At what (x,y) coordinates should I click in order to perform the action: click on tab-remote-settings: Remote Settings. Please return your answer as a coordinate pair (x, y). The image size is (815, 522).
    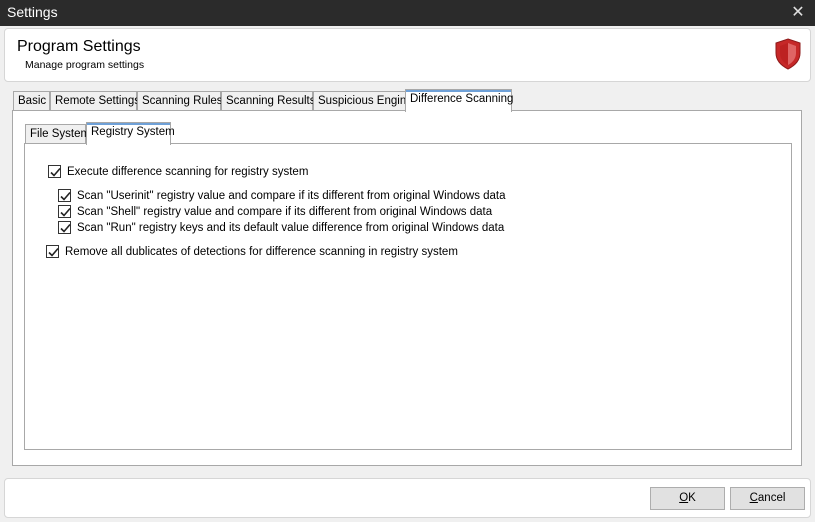
    Looking at the image, I should click on (95, 101).